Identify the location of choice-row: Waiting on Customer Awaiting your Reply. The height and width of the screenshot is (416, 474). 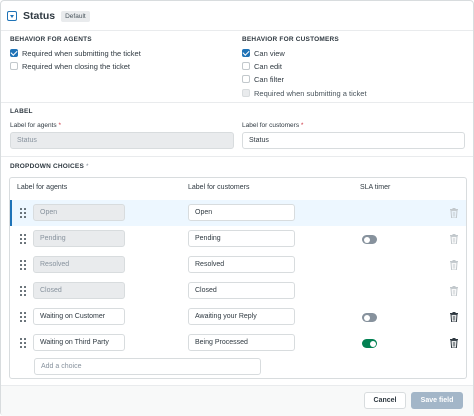
(238, 317).